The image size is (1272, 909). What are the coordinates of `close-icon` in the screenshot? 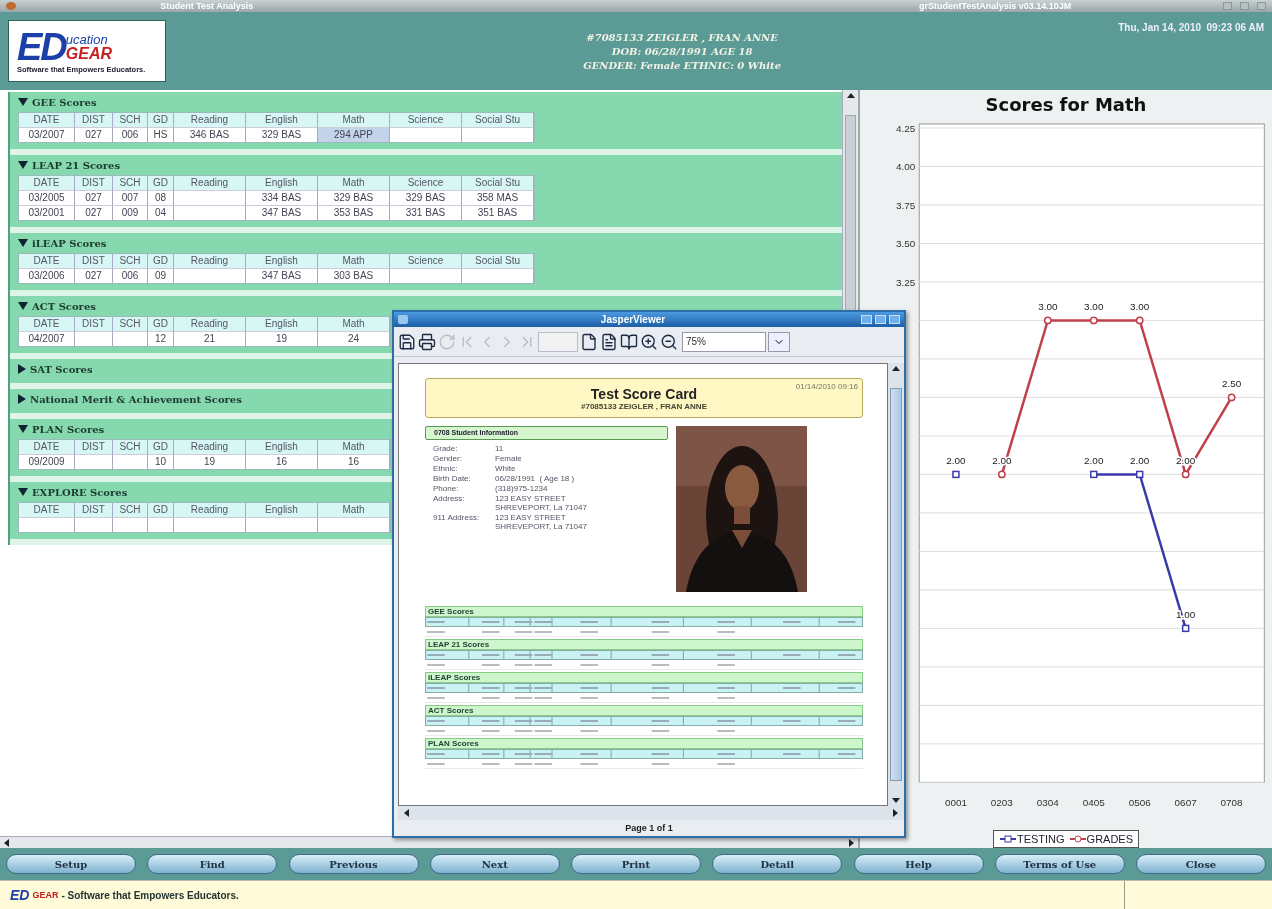 It's located at (1261, 6).